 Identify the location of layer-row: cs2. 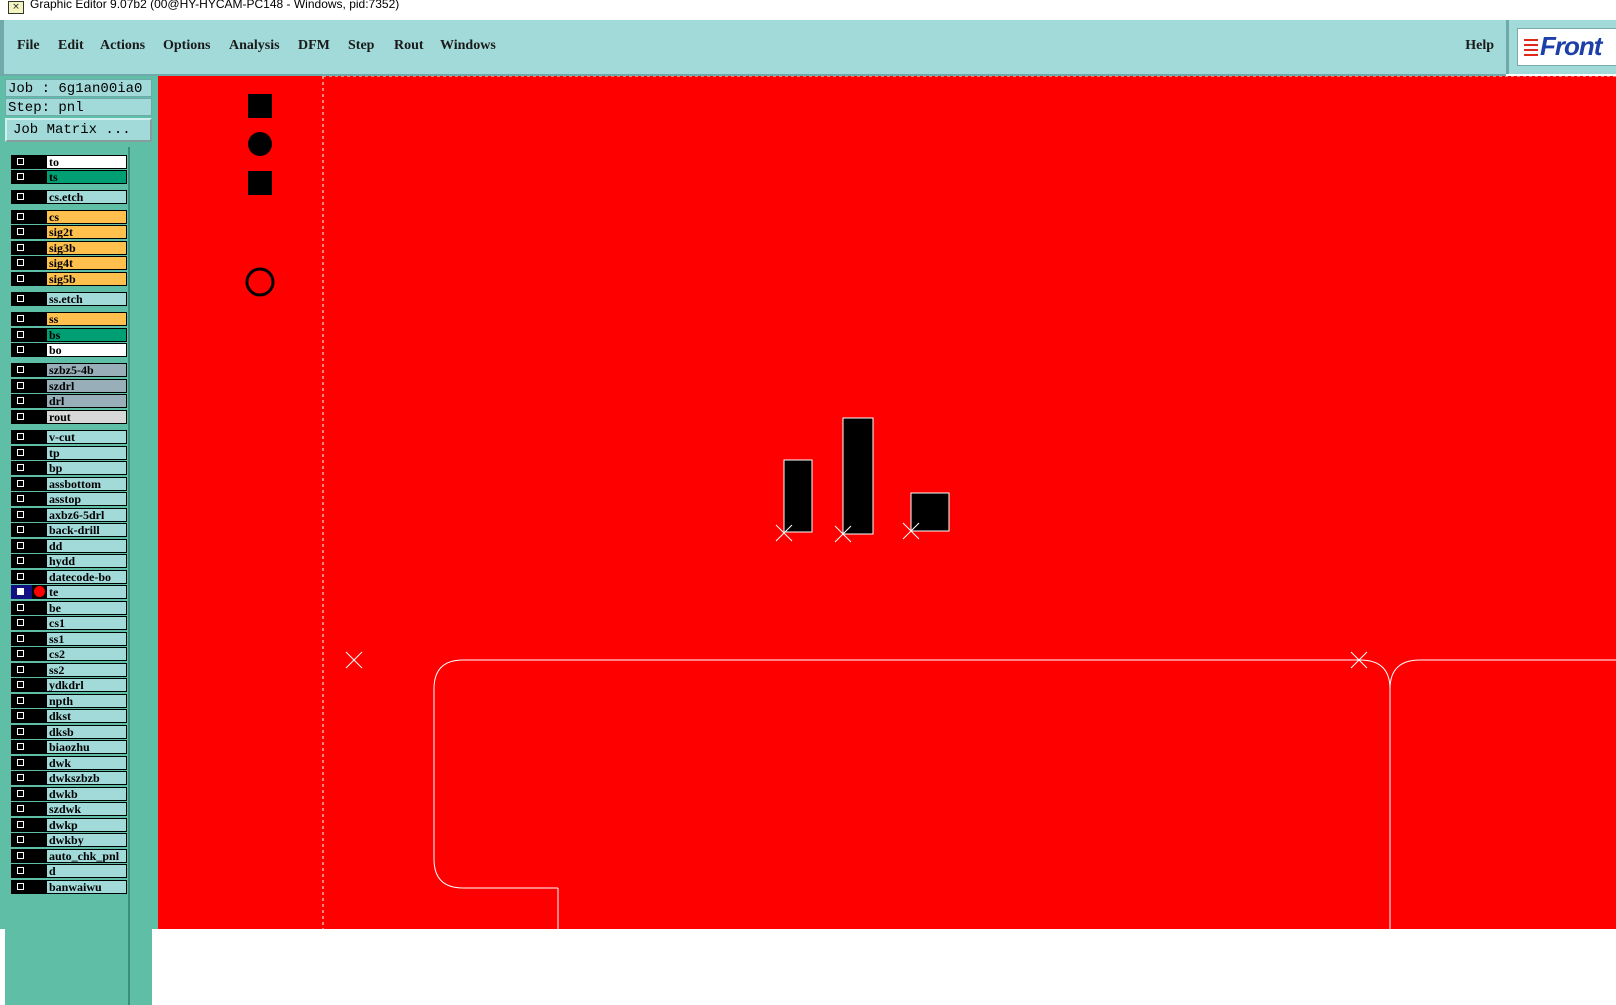
(69, 654).